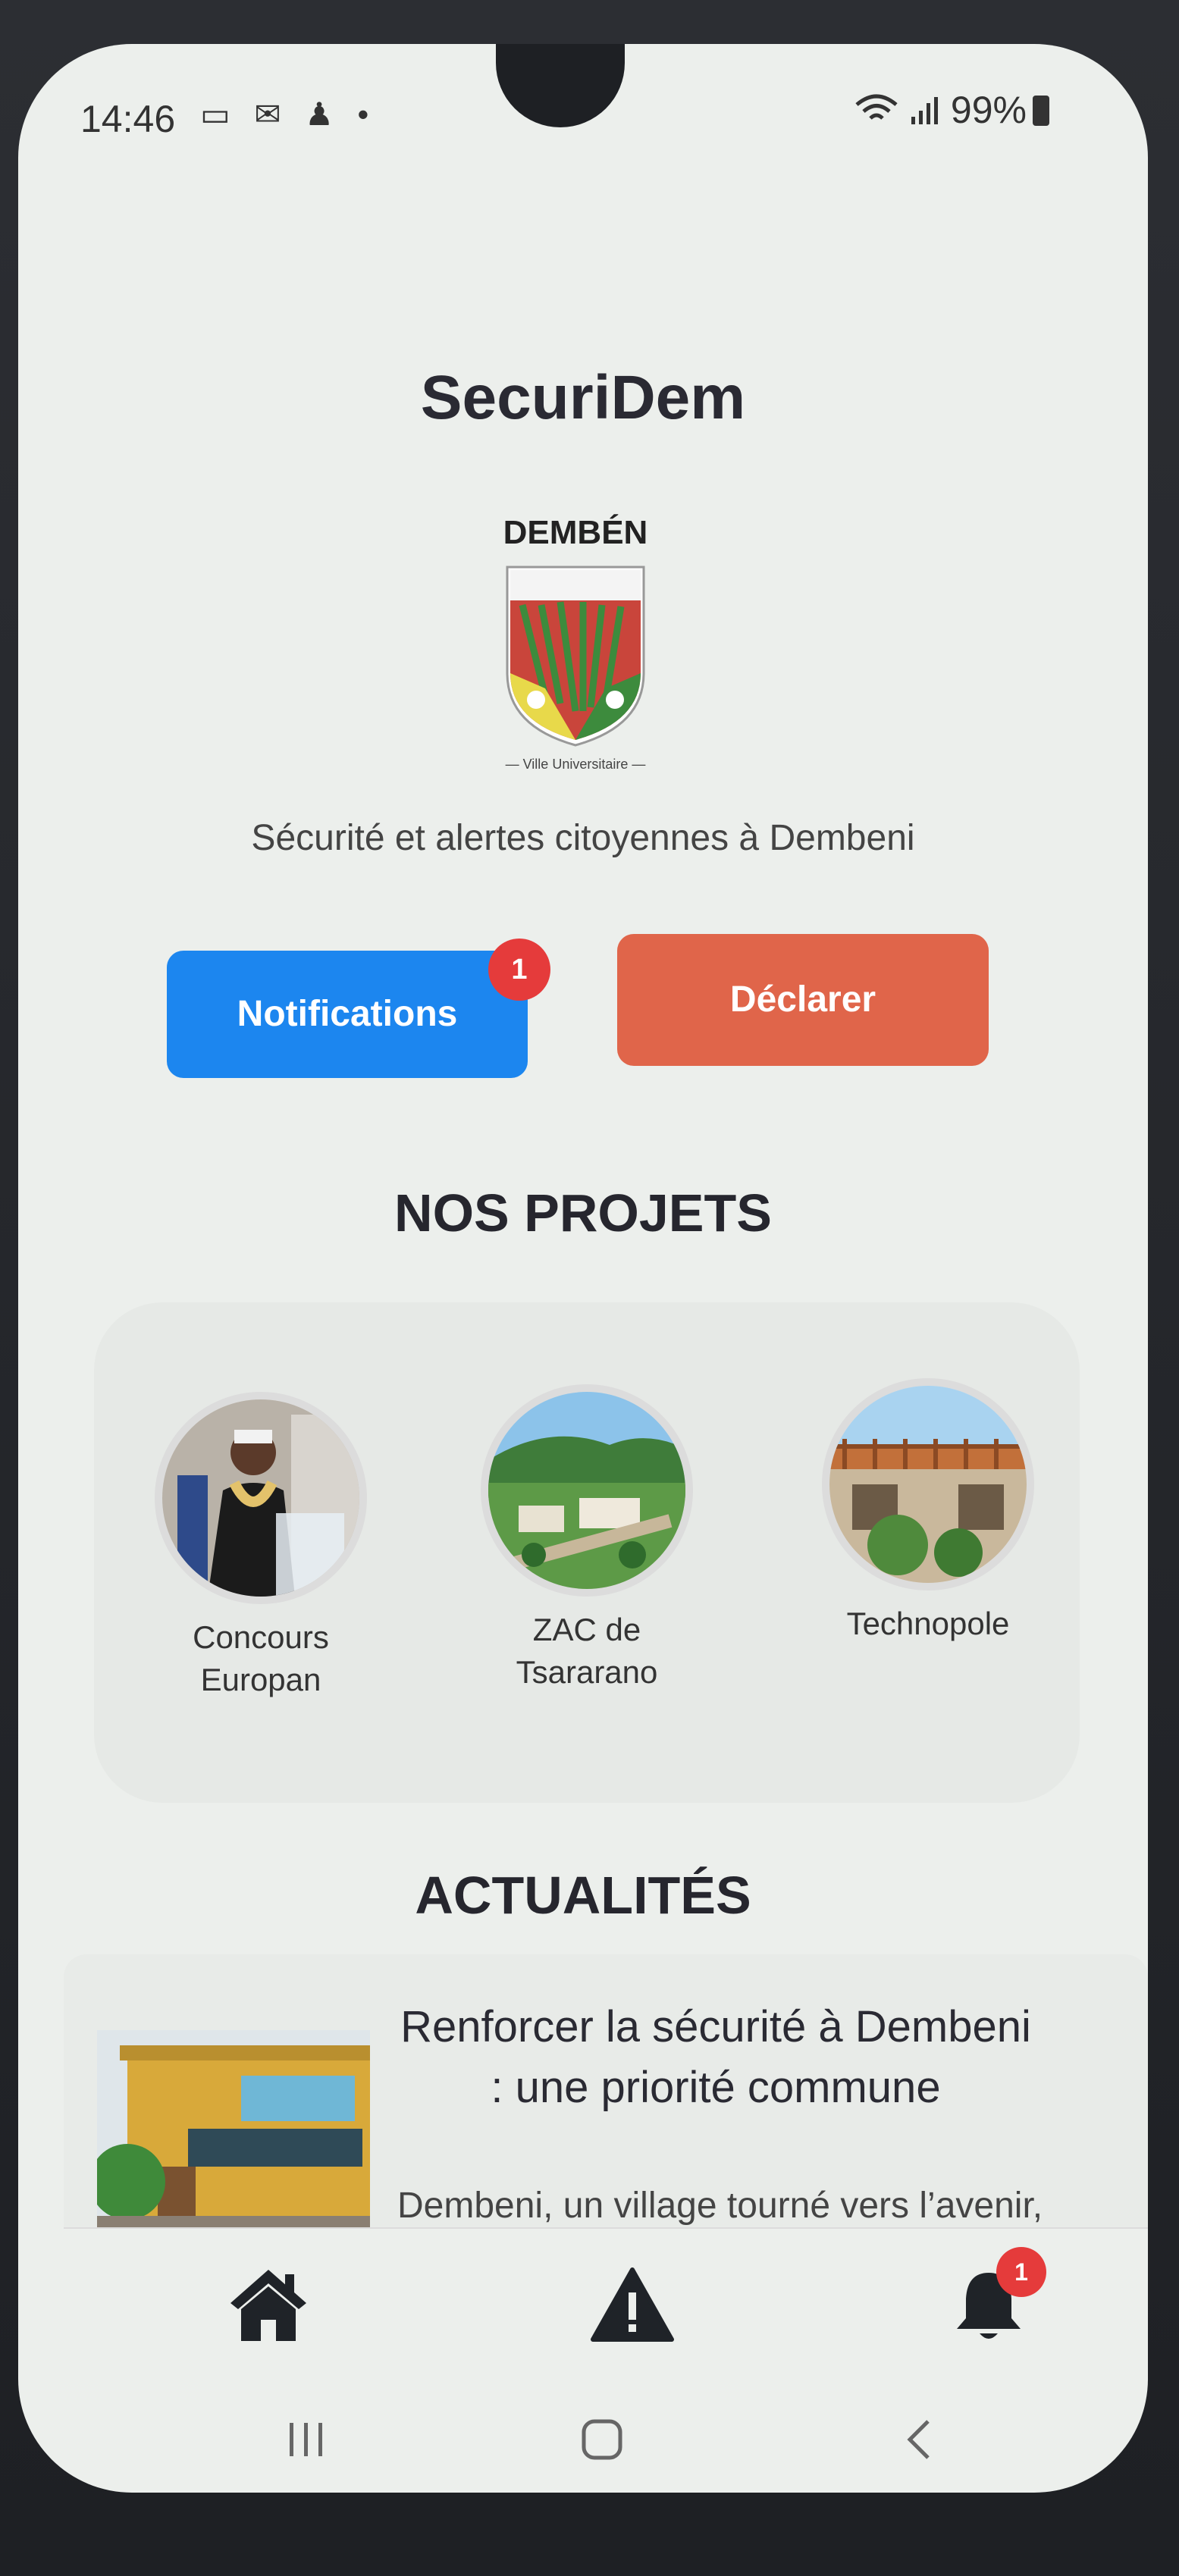  I want to click on project-item-zac-tsararano: ZAC de Tsararano, so click(587, 1539).